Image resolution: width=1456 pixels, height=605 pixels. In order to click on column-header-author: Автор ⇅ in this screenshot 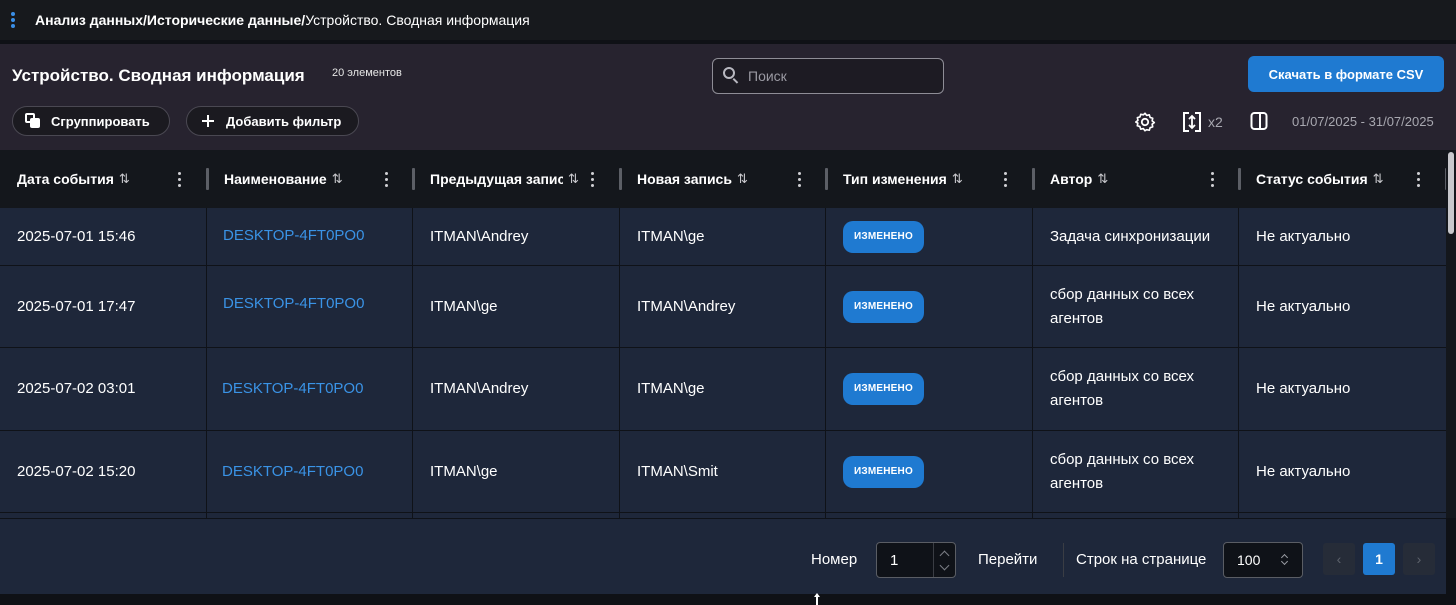, I will do `click(1137, 179)`.